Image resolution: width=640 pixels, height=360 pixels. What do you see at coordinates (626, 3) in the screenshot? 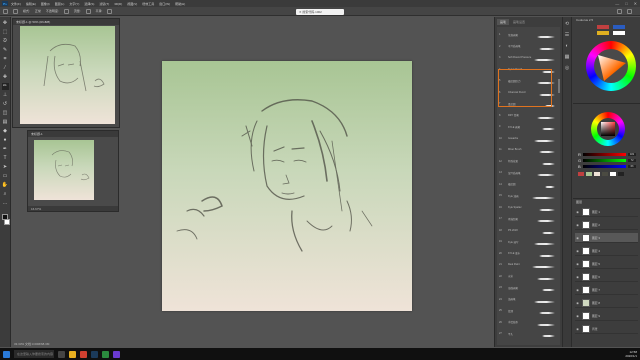
I see `maximize-icon: □` at bounding box center [626, 3].